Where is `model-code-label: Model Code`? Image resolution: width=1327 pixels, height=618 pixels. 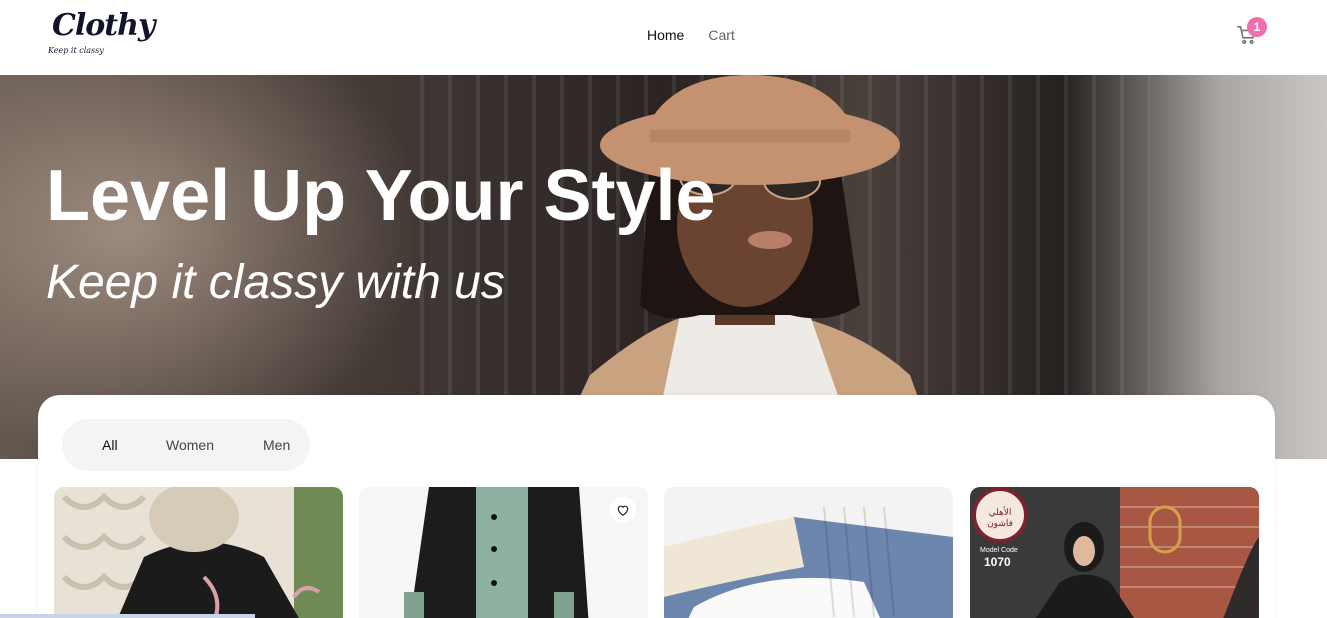 model-code-label: Model Code is located at coordinates (999, 550).